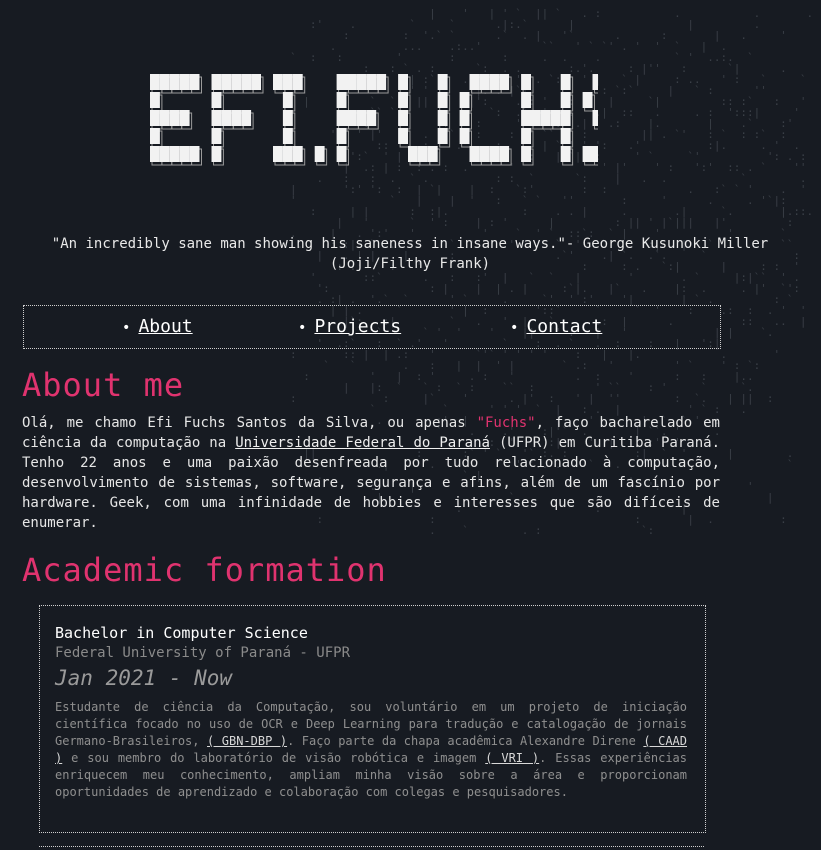  I want to click on university-link: Universidade Federal do Paraná, so click(362, 443).